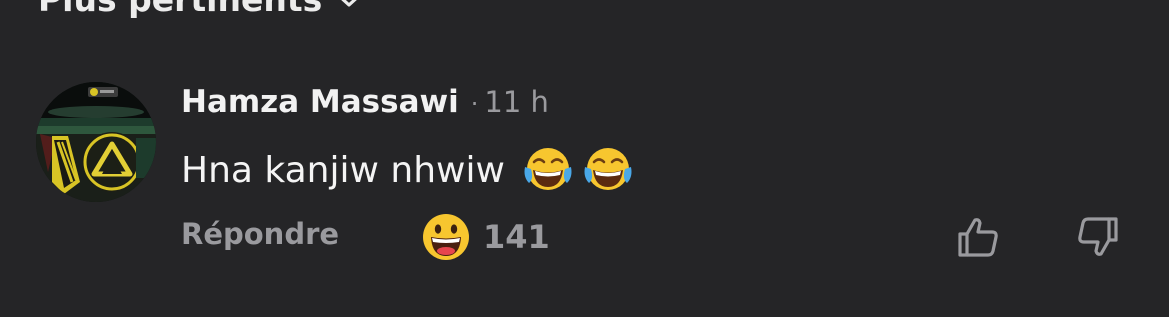 This screenshot has width=1169, height=317. I want to click on sort-selector: Plus pertinents, so click(201, 10).